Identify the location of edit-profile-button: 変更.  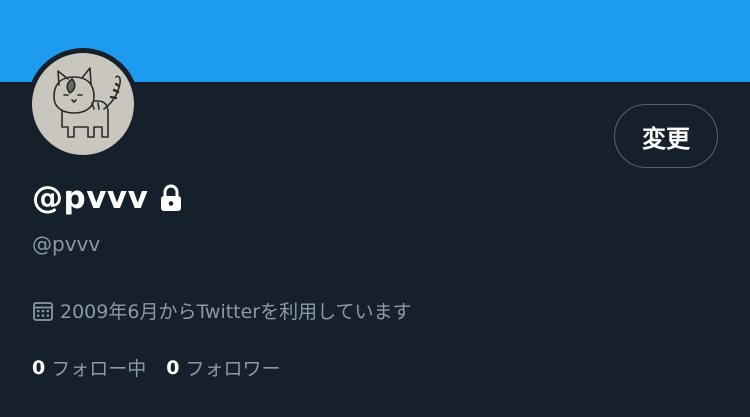
(666, 136).